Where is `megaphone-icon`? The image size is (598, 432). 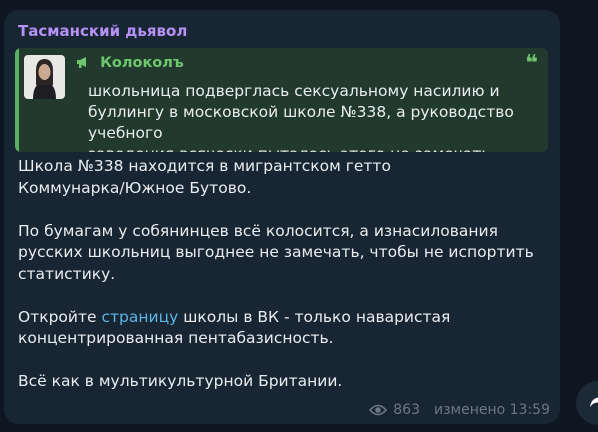 megaphone-icon is located at coordinates (85, 63).